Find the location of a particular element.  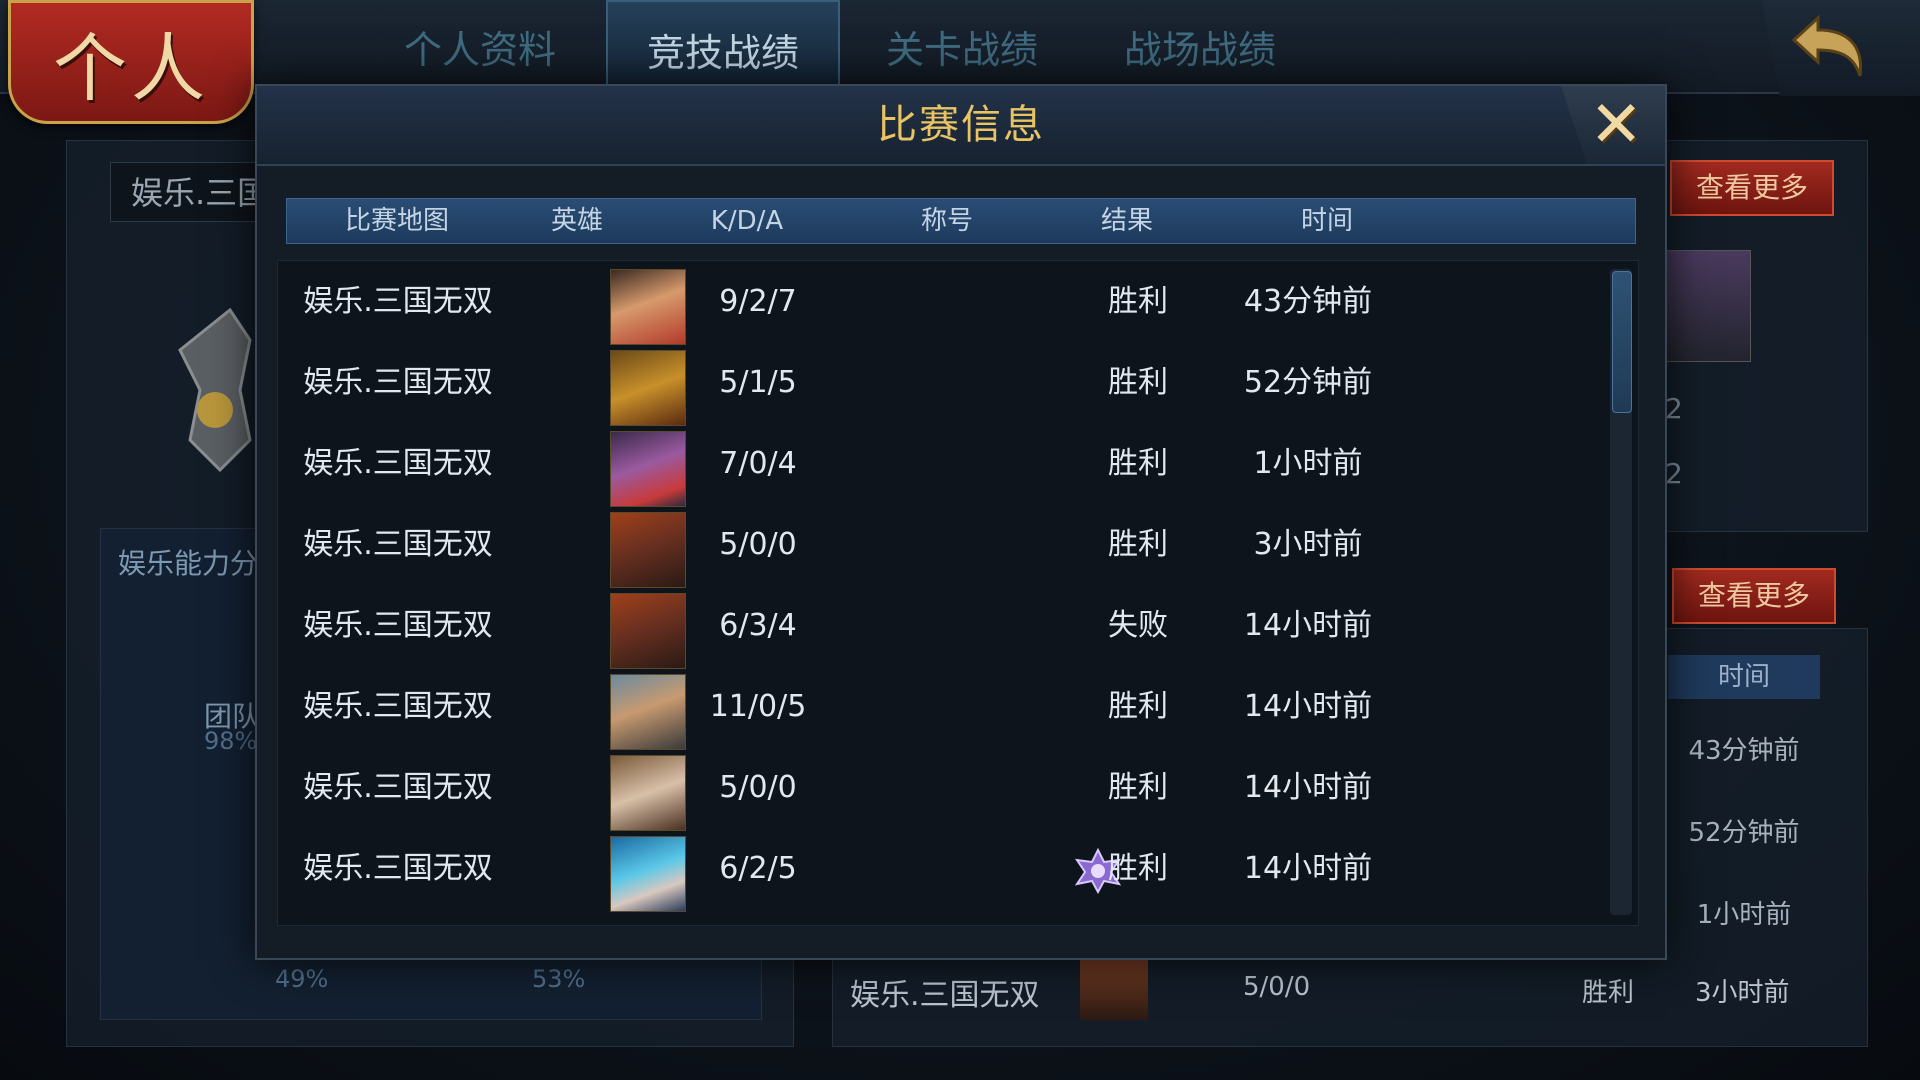

time-cell: 43分钟前 is located at coordinates (1308, 301).